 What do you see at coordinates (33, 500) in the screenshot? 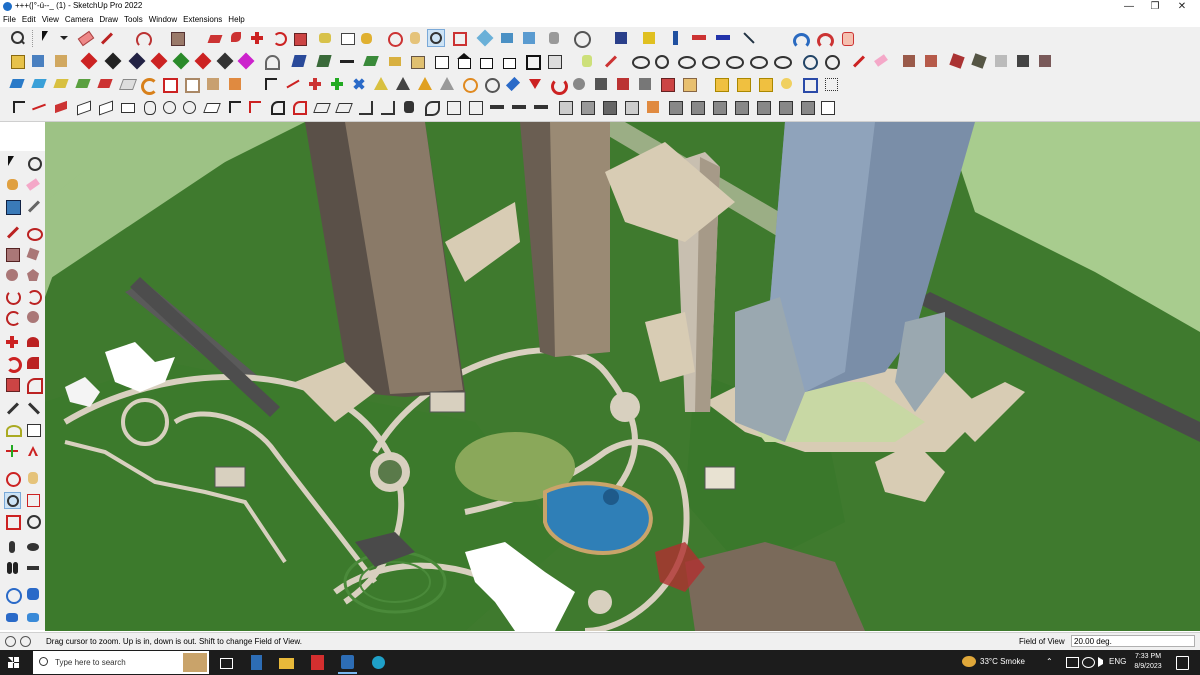
I see `zoom-window-icon` at bounding box center [33, 500].